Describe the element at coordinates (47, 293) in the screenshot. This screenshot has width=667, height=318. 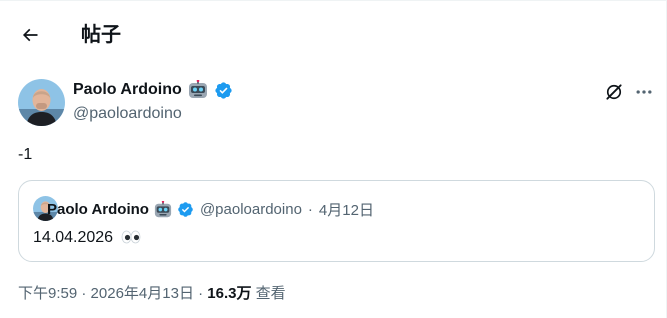
I see `post-time: 下午9:59` at that location.